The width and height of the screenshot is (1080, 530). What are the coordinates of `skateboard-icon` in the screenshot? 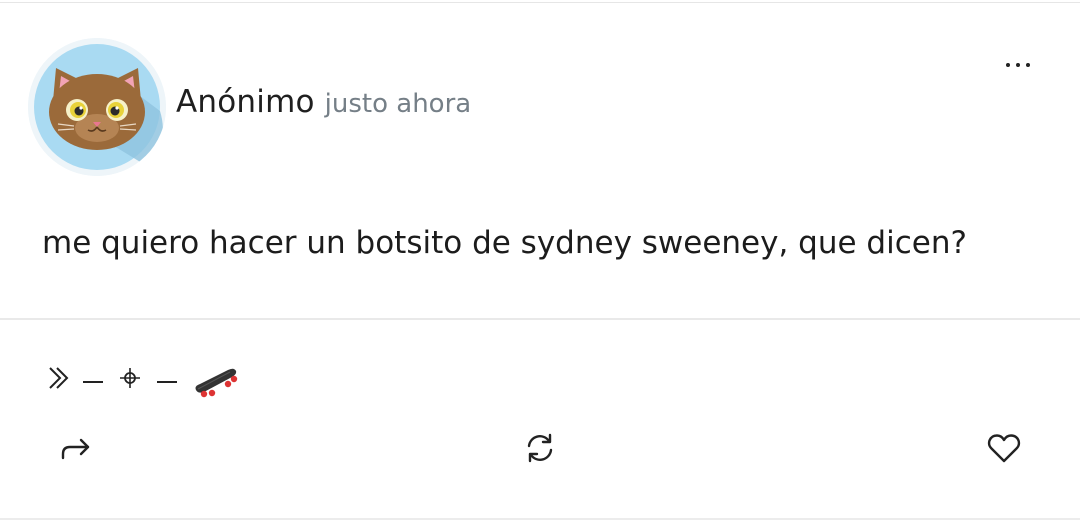 It's located at (216, 383).